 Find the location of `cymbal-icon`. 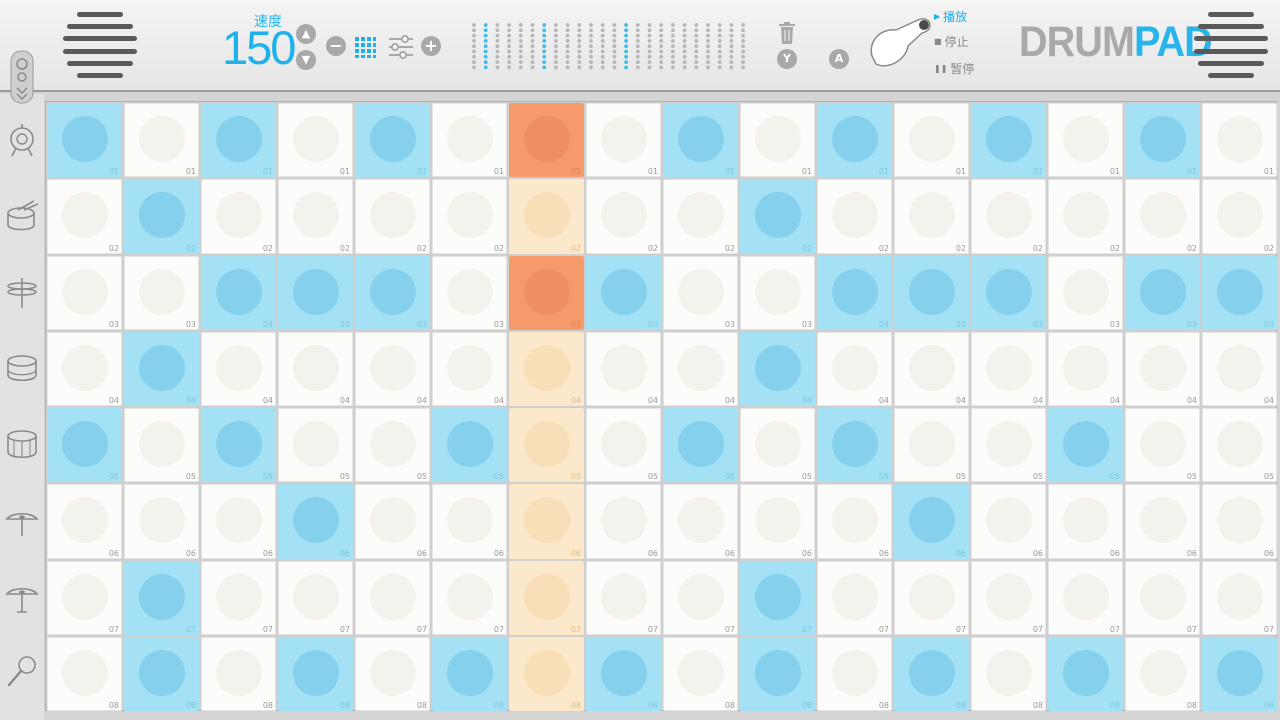

cymbal-icon is located at coordinates (22, 520).